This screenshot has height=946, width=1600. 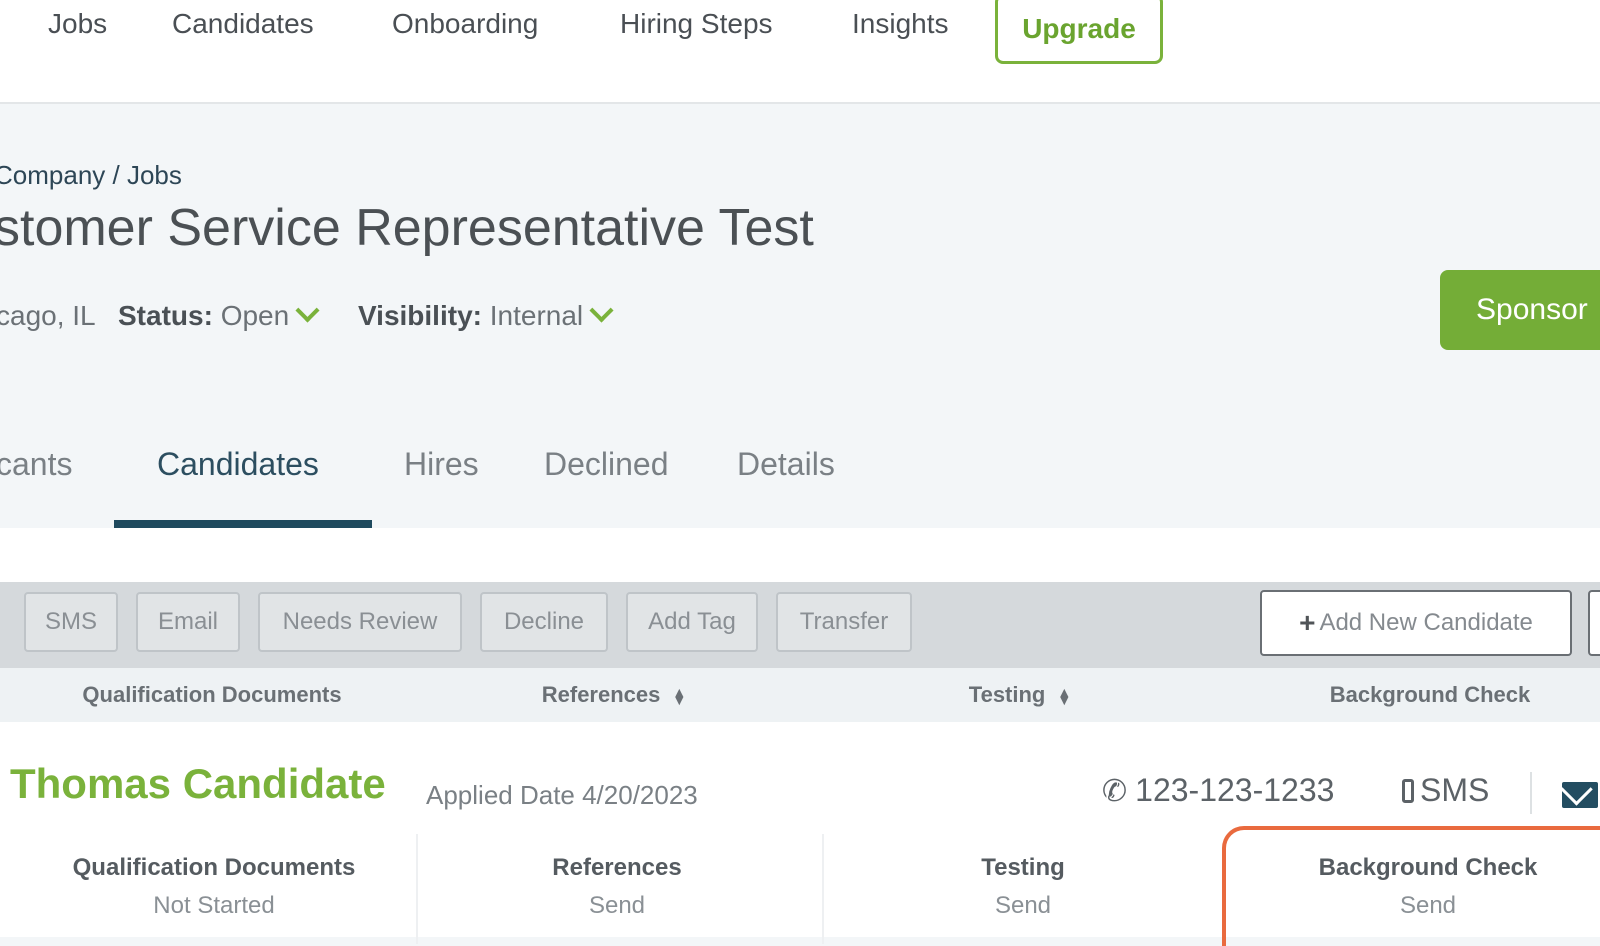 What do you see at coordinates (1426, 622) in the screenshot?
I see `add-new-candidate-label: Add New Candidate` at bounding box center [1426, 622].